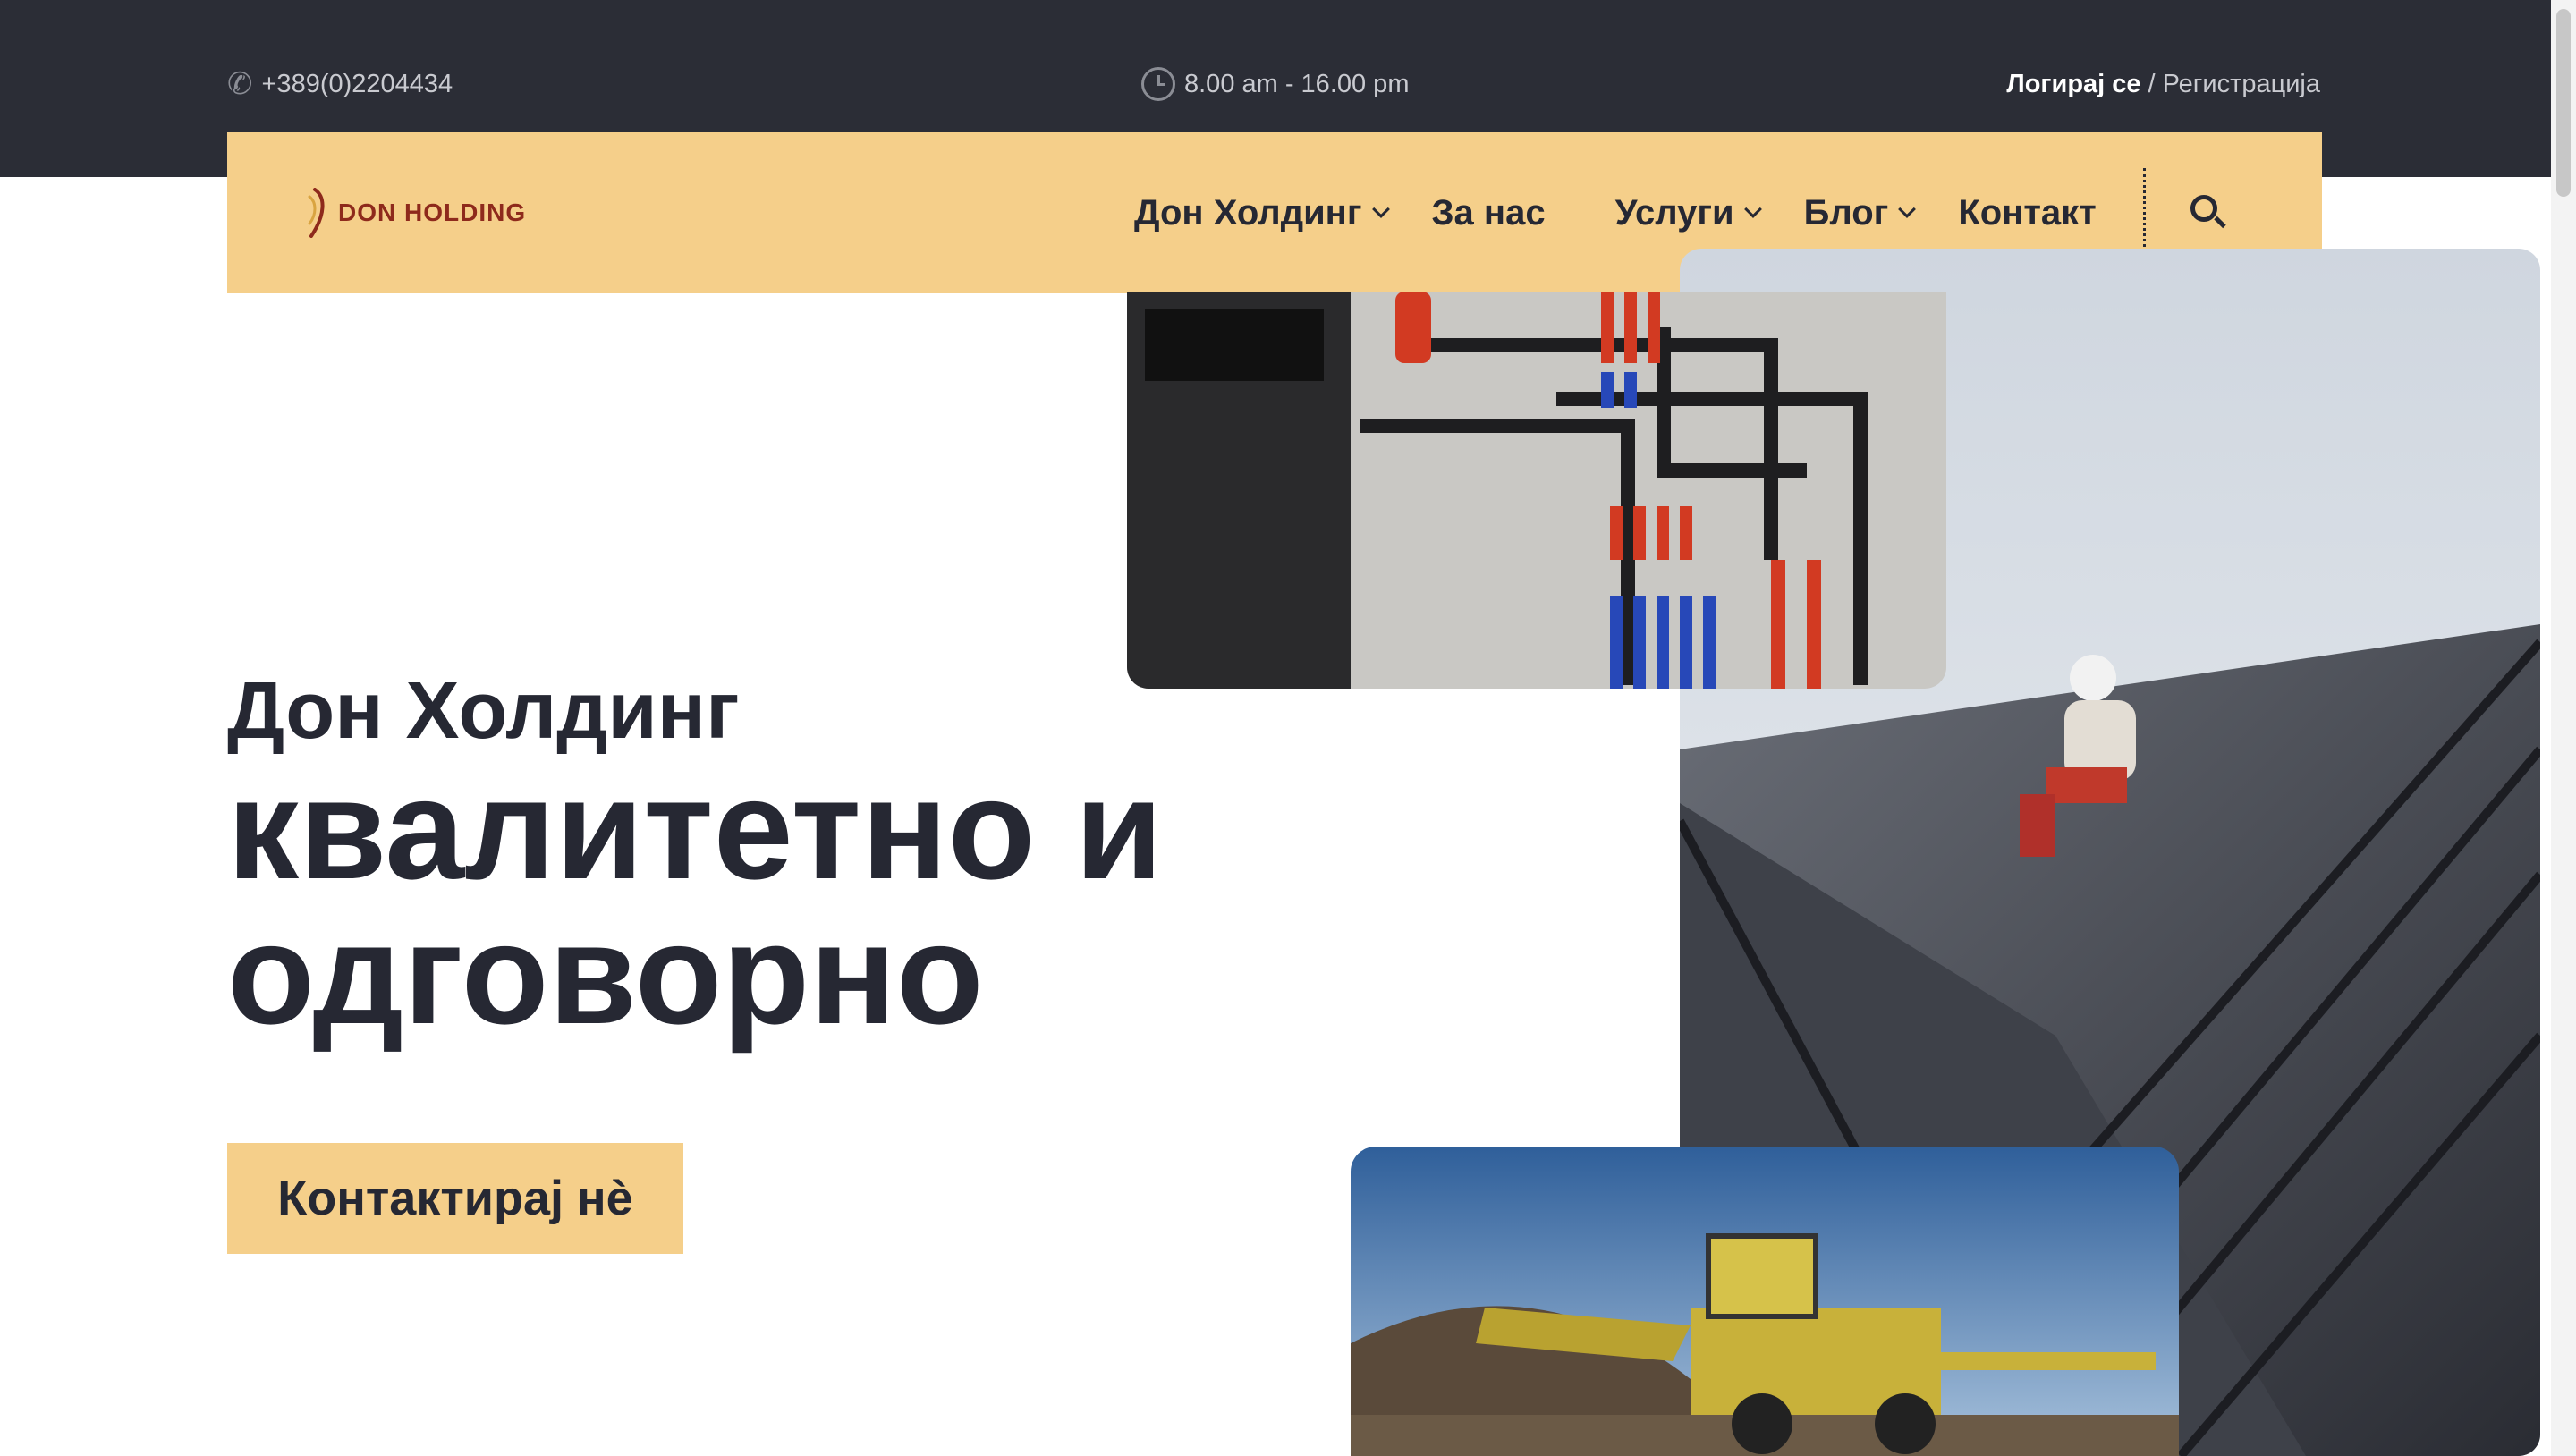  Describe the element at coordinates (1536, 490) in the screenshot. I see `plumbing-image` at that location.